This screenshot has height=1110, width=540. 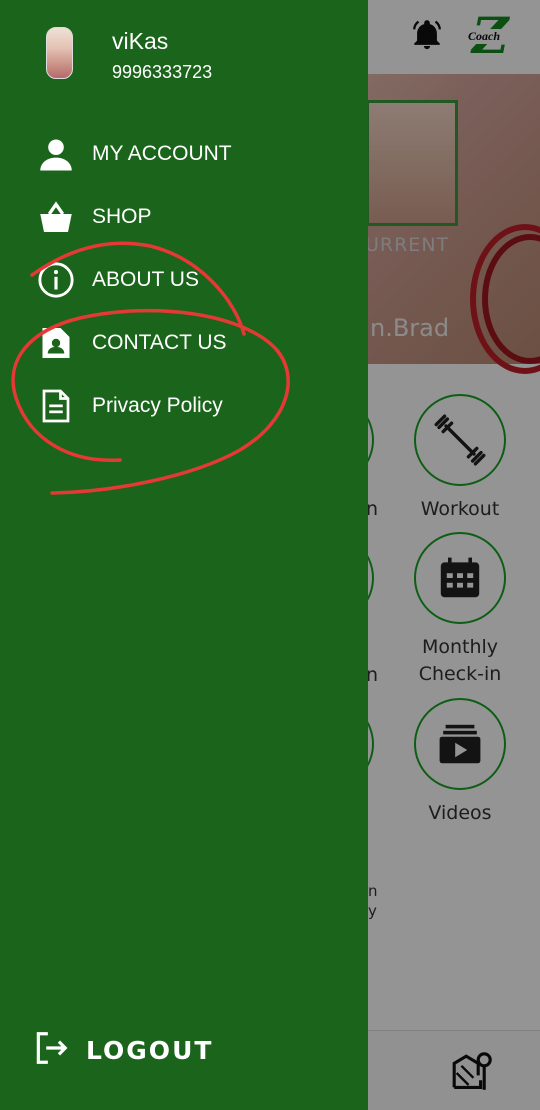 I want to click on user-phone: 9996333723, so click(x=162, y=72).